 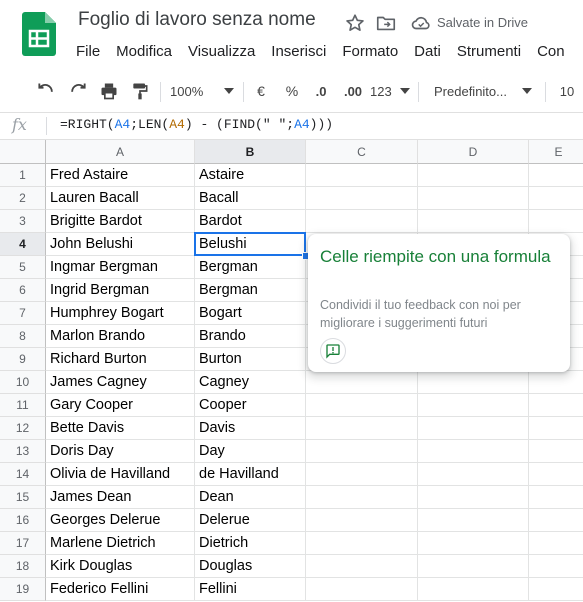 What do you see at coordinates (355, 23) in the screenshot?
I see `star-icon` at bounding box center [355, 23].